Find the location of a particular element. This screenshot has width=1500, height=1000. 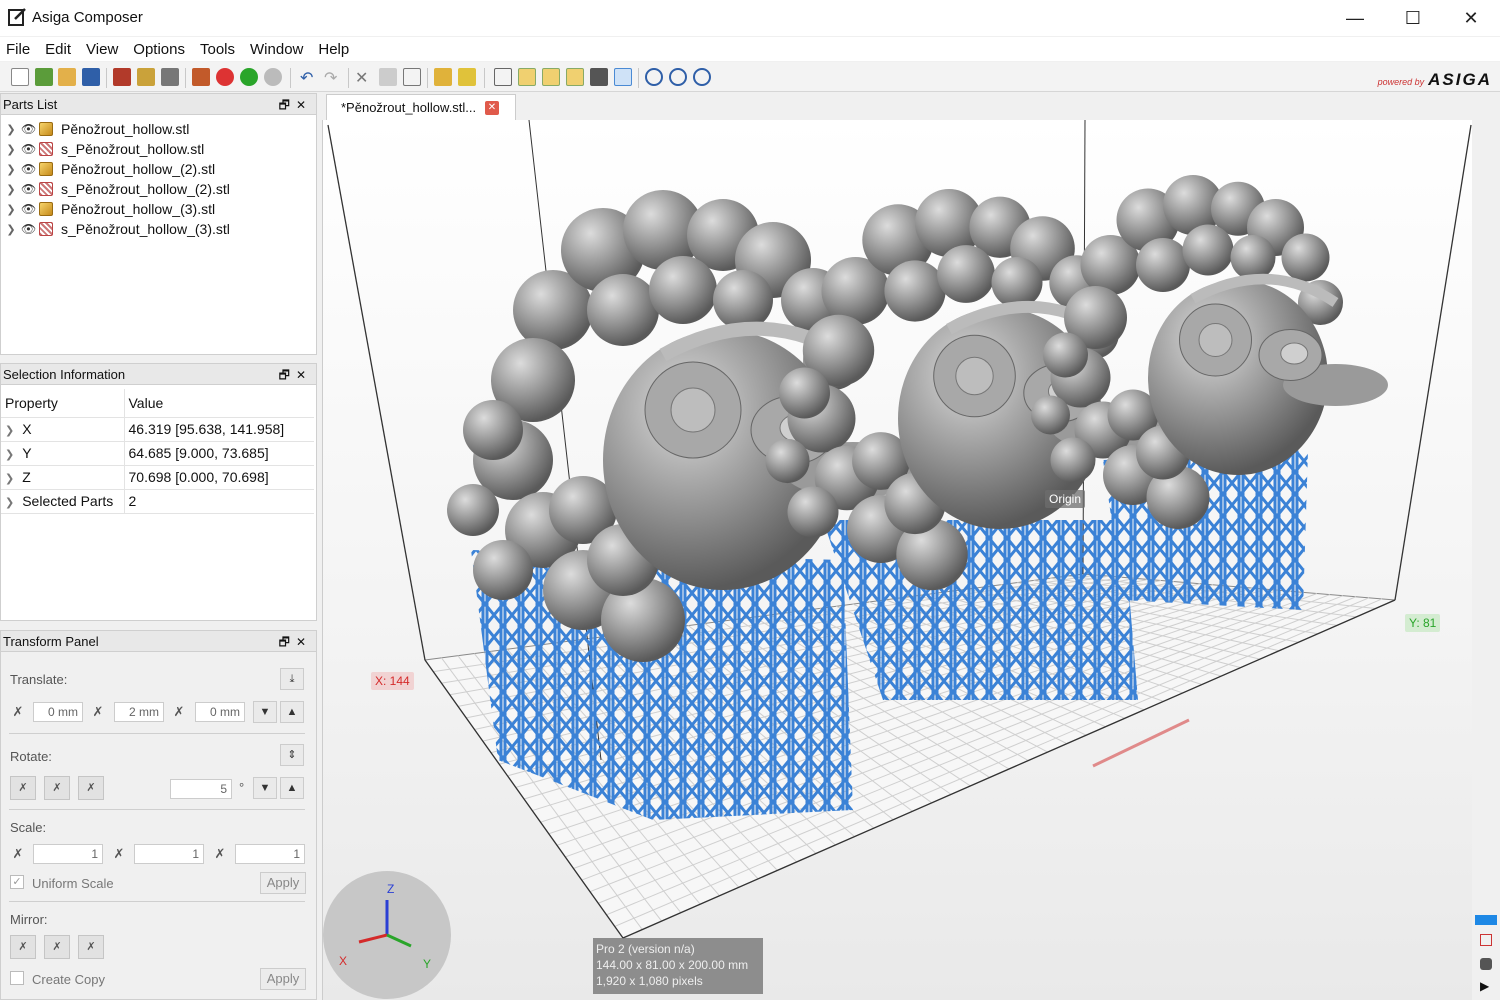

menu-options: Options is located at coordinates (159, 49).